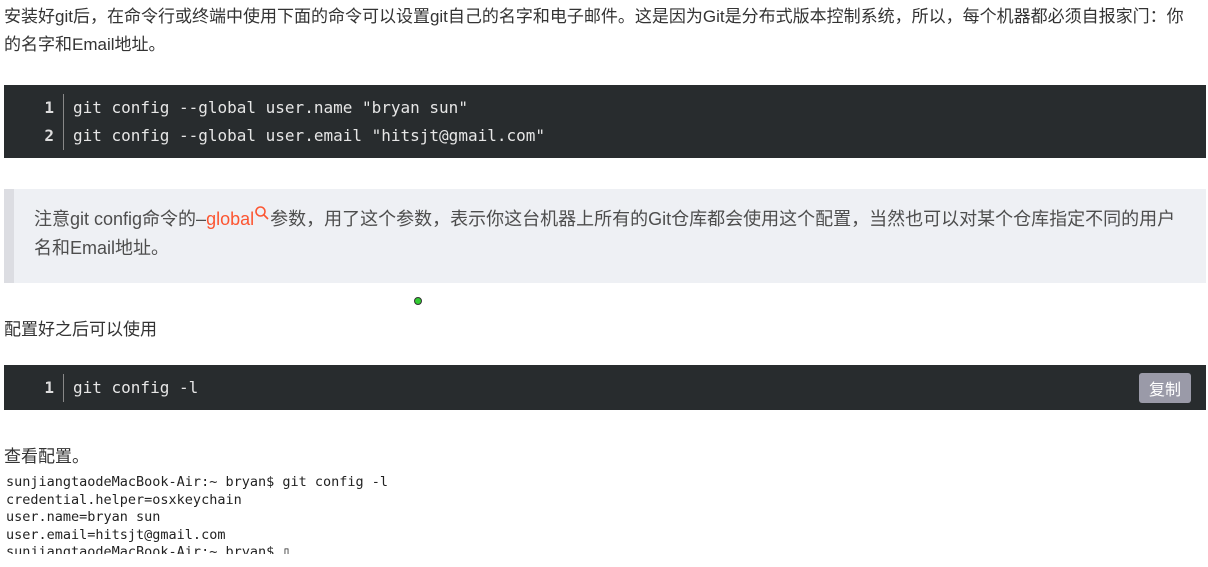 The height and width of the screenshot is (567, 1208). What do you see at coordinates (136, 387) in the screenshot?
I see `code-text: git config -l` at bounding box center [136, 387].